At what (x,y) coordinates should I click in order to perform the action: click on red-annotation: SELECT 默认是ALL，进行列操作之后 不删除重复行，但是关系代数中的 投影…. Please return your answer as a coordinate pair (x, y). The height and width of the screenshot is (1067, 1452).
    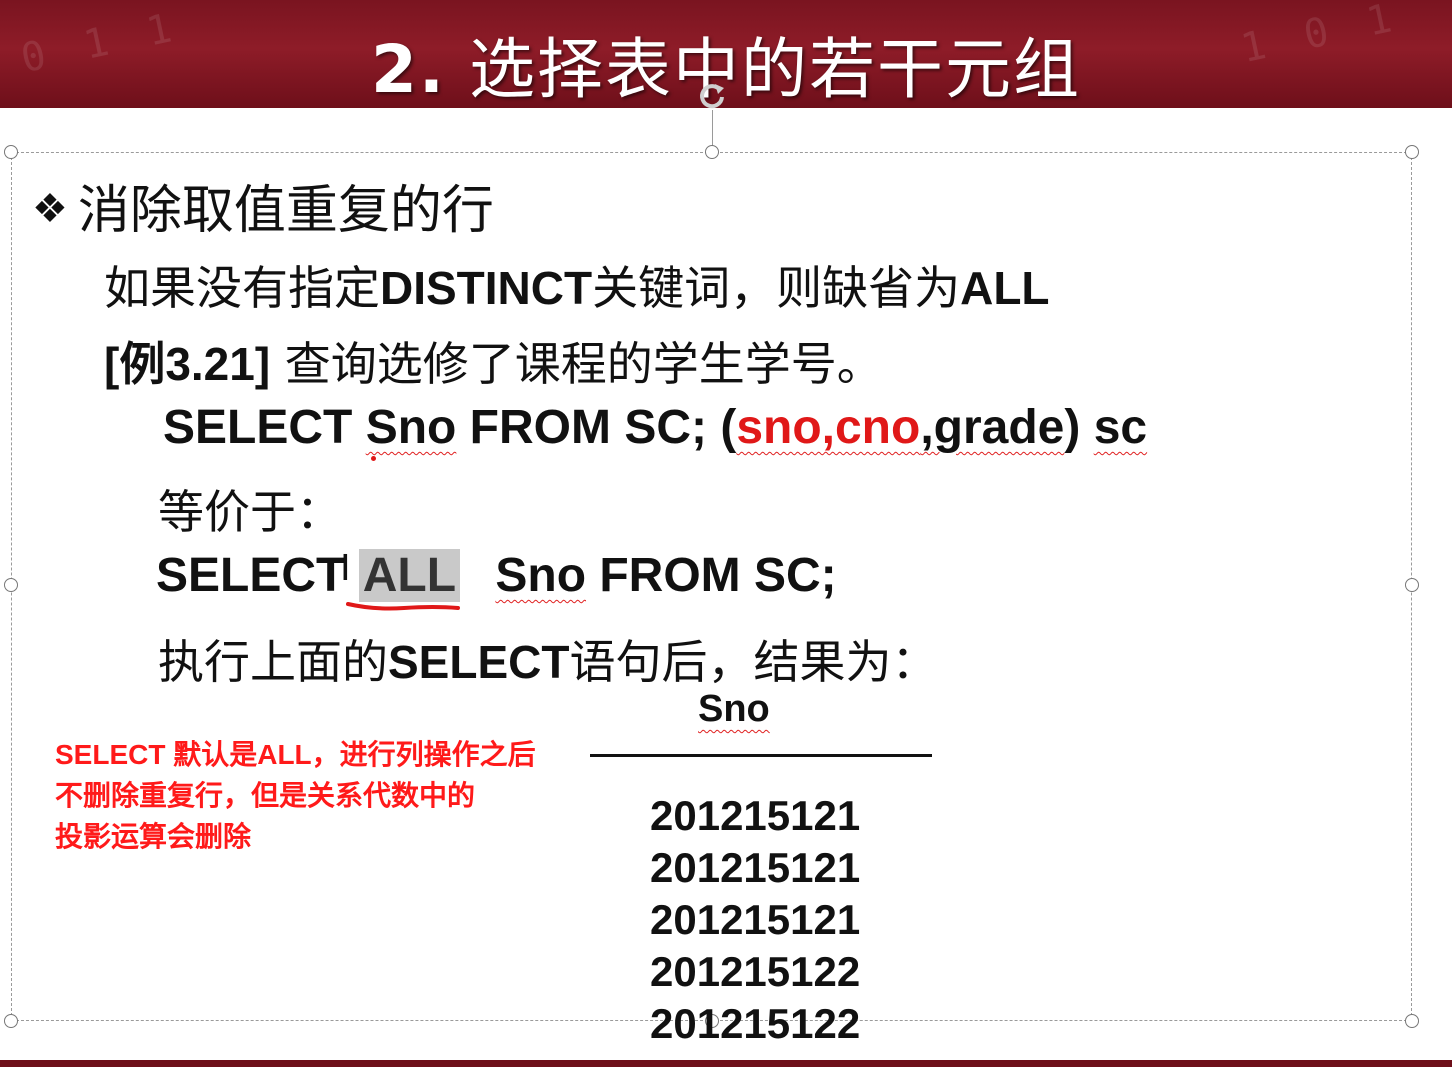
    Looking at the image, I should click on (295, 795).